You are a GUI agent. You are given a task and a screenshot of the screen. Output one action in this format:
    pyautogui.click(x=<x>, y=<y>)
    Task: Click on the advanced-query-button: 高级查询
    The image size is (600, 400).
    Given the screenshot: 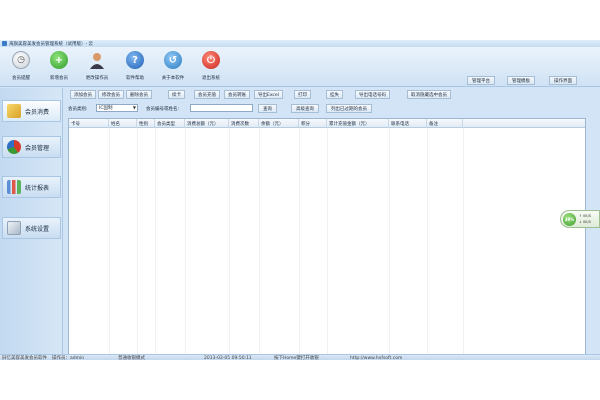 What is the action you would take?
    pyautogui.click(x=305, y=108)
    